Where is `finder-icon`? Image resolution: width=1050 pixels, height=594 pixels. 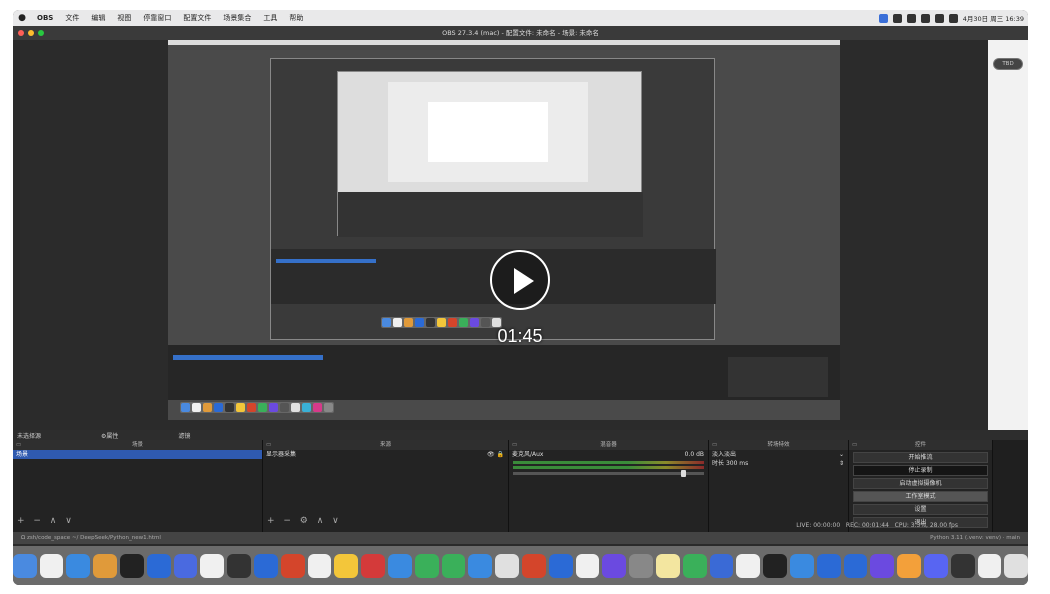 finder-icon is located at coordinates (25, 565).